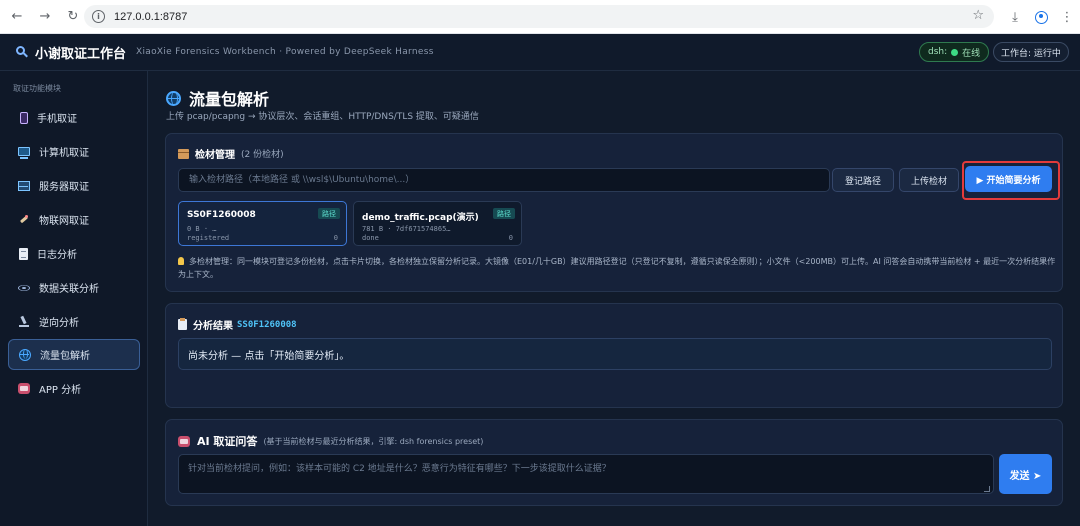 This screenshot has width=1080, height=526. Describe the element at coordinates (227, 441) in the screenshot. I see `ai-qa-heading-text: AI 取证问答` at that location.